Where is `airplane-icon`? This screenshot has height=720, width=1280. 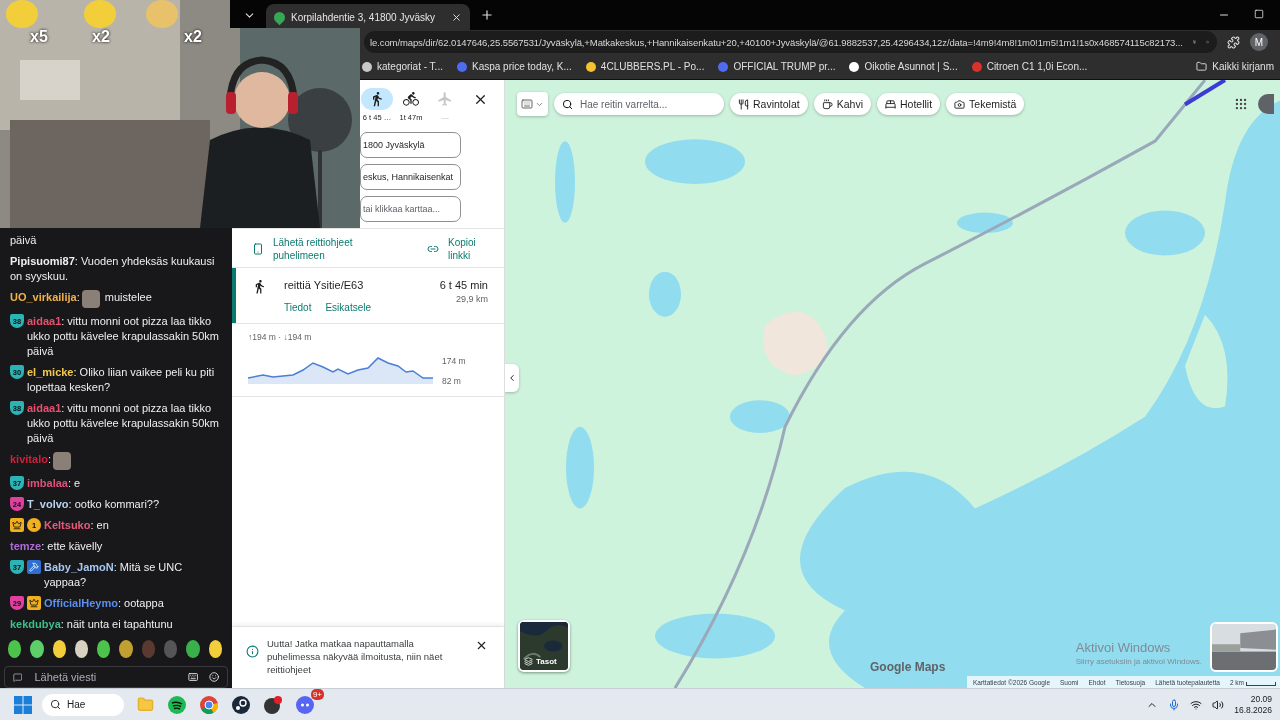
airplane-icon is located at coordinates (445, 99).